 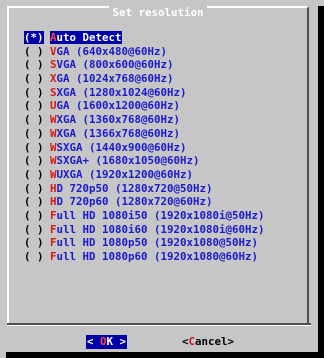 I want to click on option-hotkey: A, so click(x=53, y=37).